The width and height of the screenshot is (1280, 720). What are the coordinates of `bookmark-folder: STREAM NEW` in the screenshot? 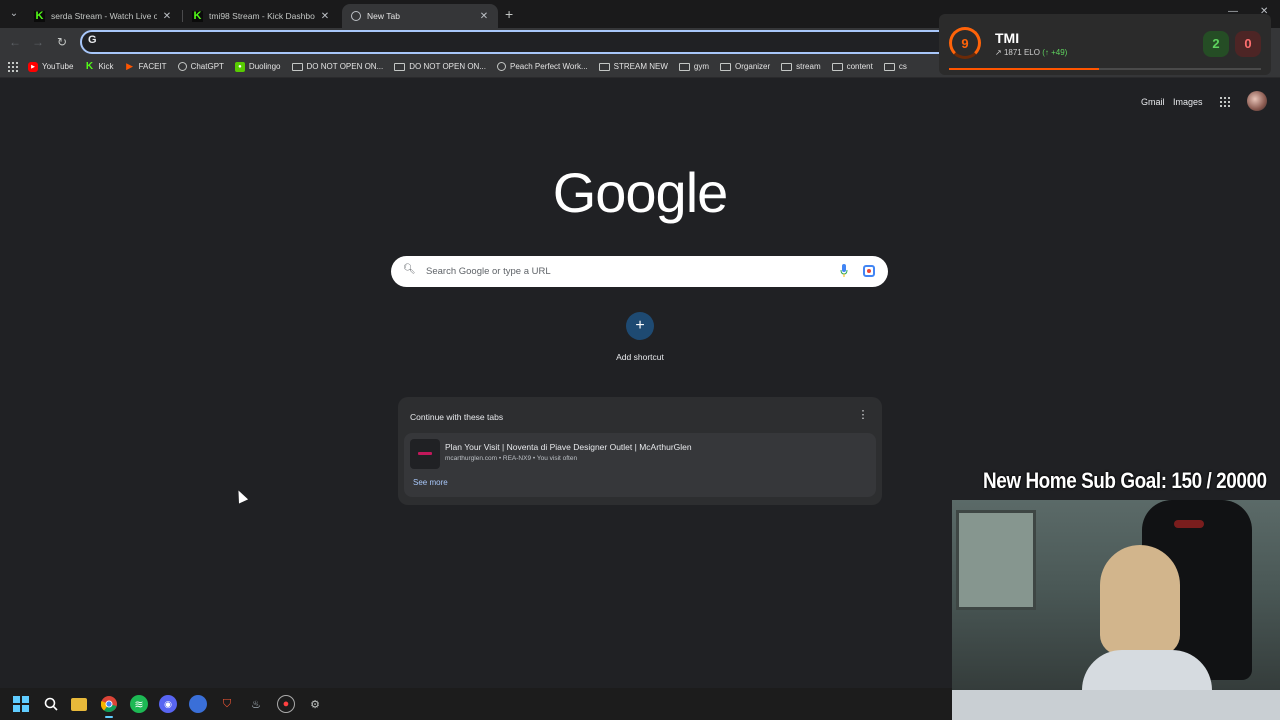 It's located at (633, 66).